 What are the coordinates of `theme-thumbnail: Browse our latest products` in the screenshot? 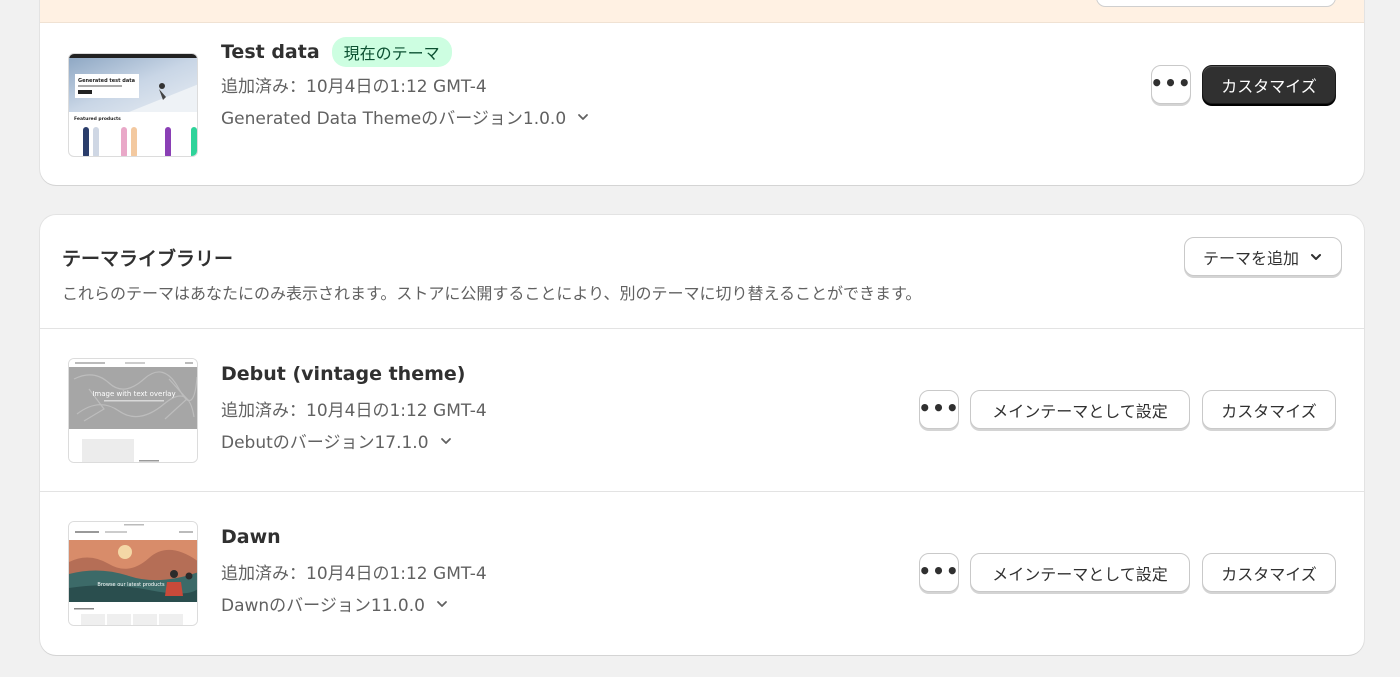 It's located at (133, 573).